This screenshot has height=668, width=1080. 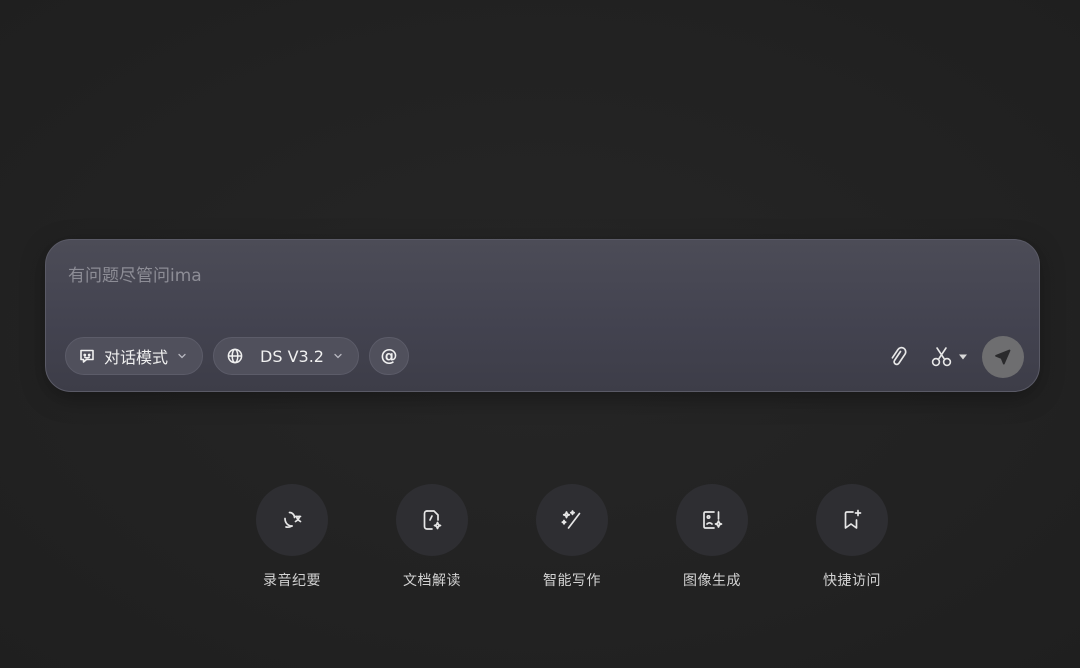 I want to click on model-selector-button: DS V3.2, so click(x=286, y=356).